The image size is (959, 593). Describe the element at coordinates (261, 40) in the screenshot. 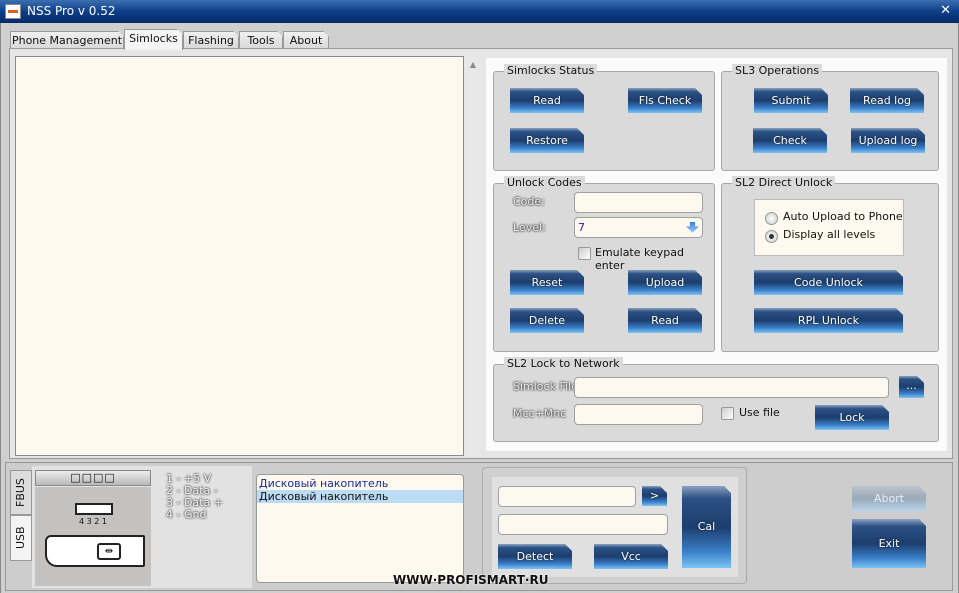

I see `tab-tools: Tools` at that location.